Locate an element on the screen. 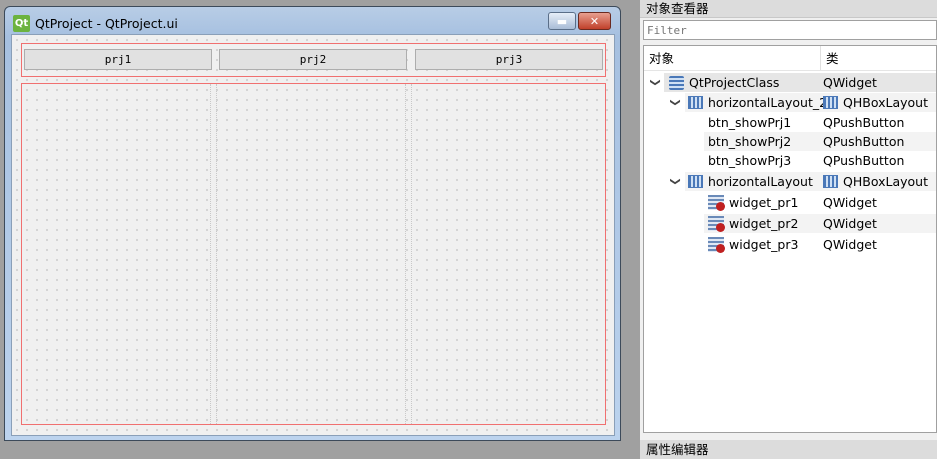  horizontal-layout-2: prj1 prj2 prj3 is located at coordinates (313, 60).